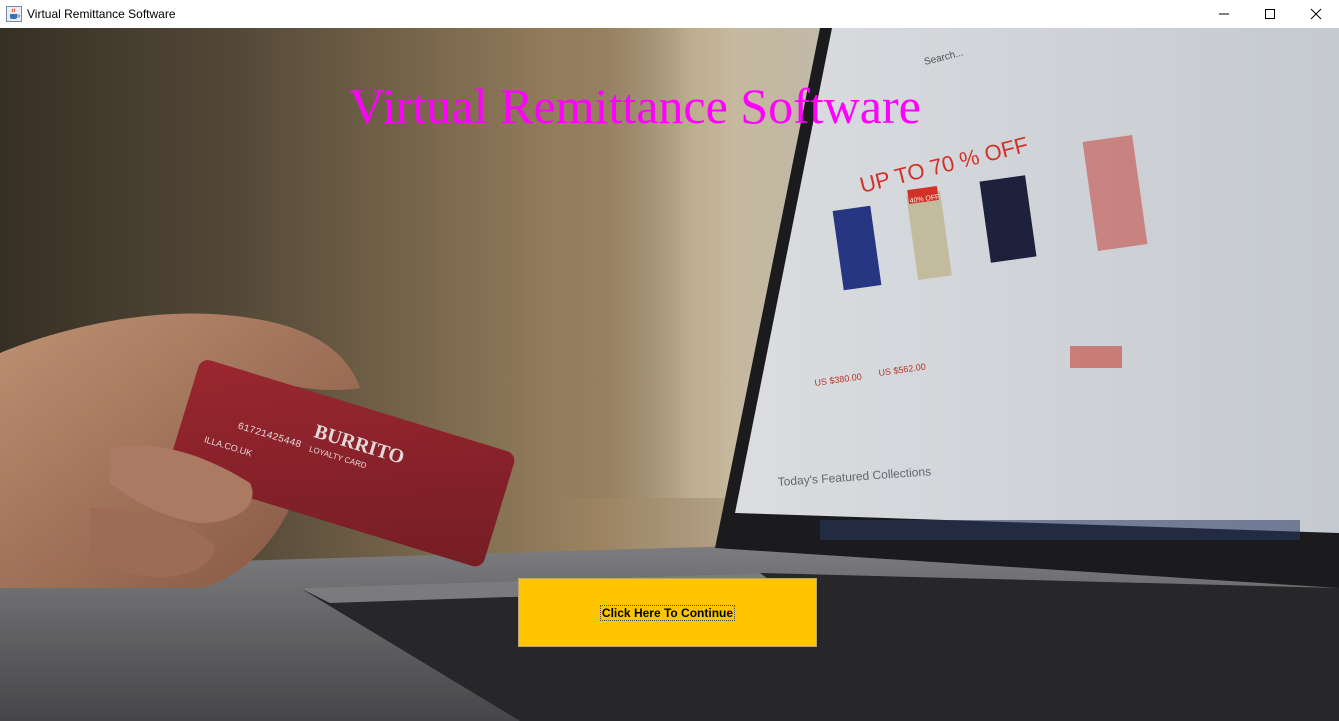 The width and height of the screenshot is (1339, 721). I want to click on java-coffee-cup-icon, so click(14, 14).